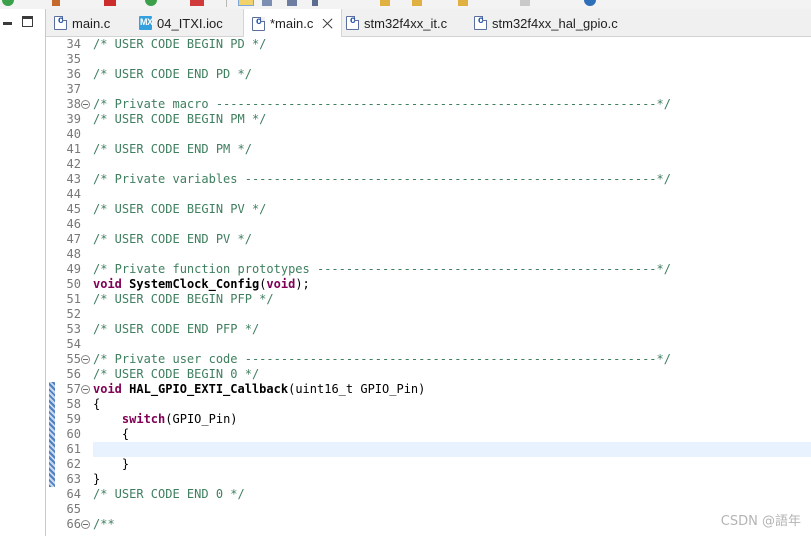 The image size is (811, 536). Describe the element at coordinates (73, 359) in the screenshot. I see `line-number: 55` at that location.